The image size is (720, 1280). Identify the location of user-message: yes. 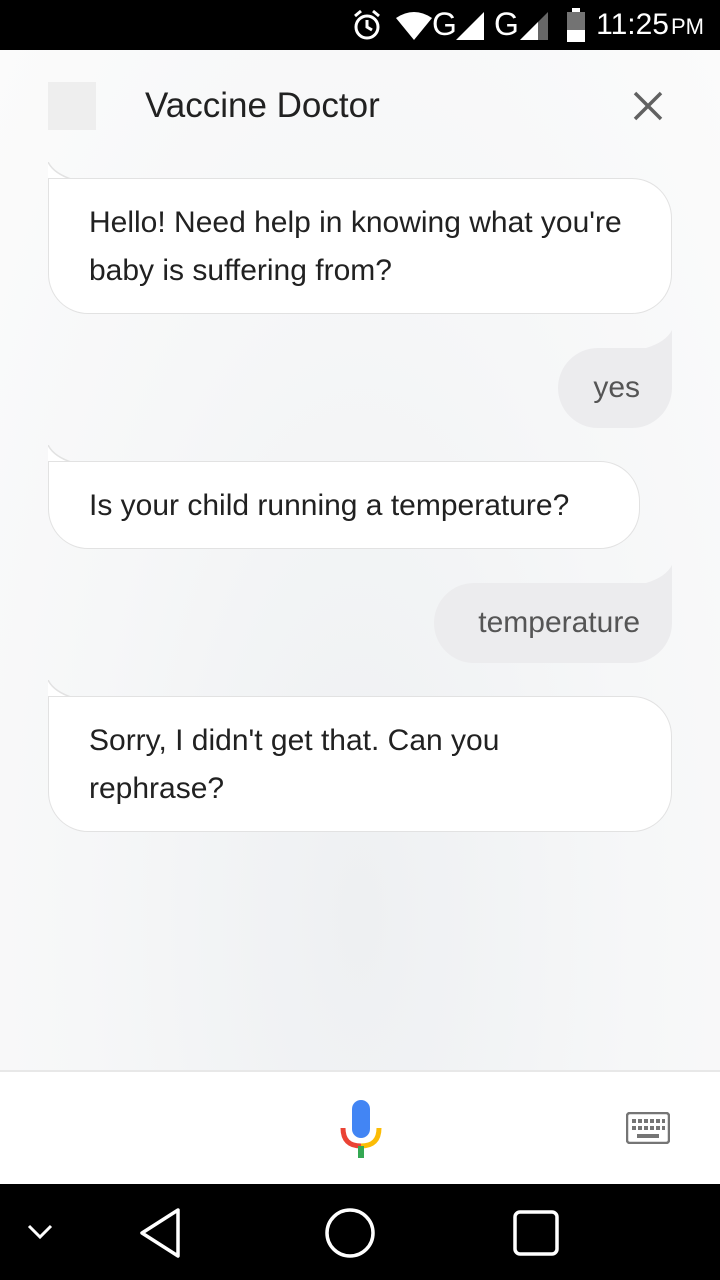
(615, 388).